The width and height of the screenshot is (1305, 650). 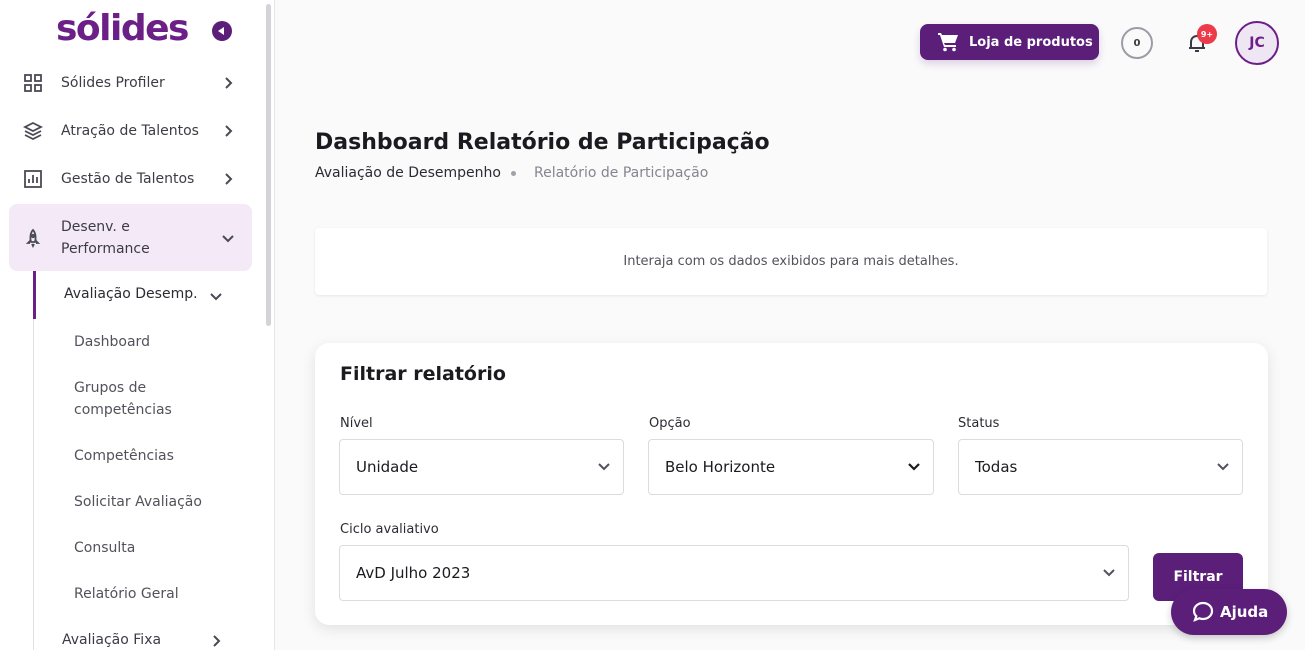 I want to click on store-button-label: Loja de produtos, so click(x=1031, y=42).